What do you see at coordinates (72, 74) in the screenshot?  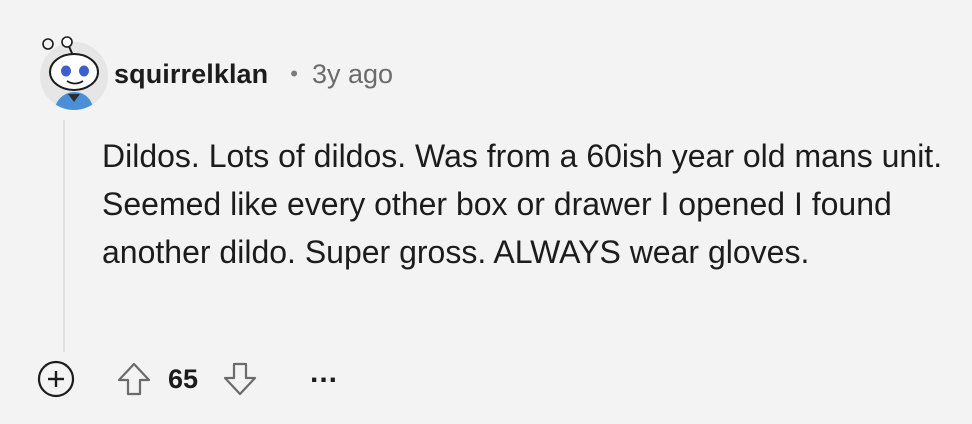 I see `snoo-avatar-icon` at bounding box center [72, 74].